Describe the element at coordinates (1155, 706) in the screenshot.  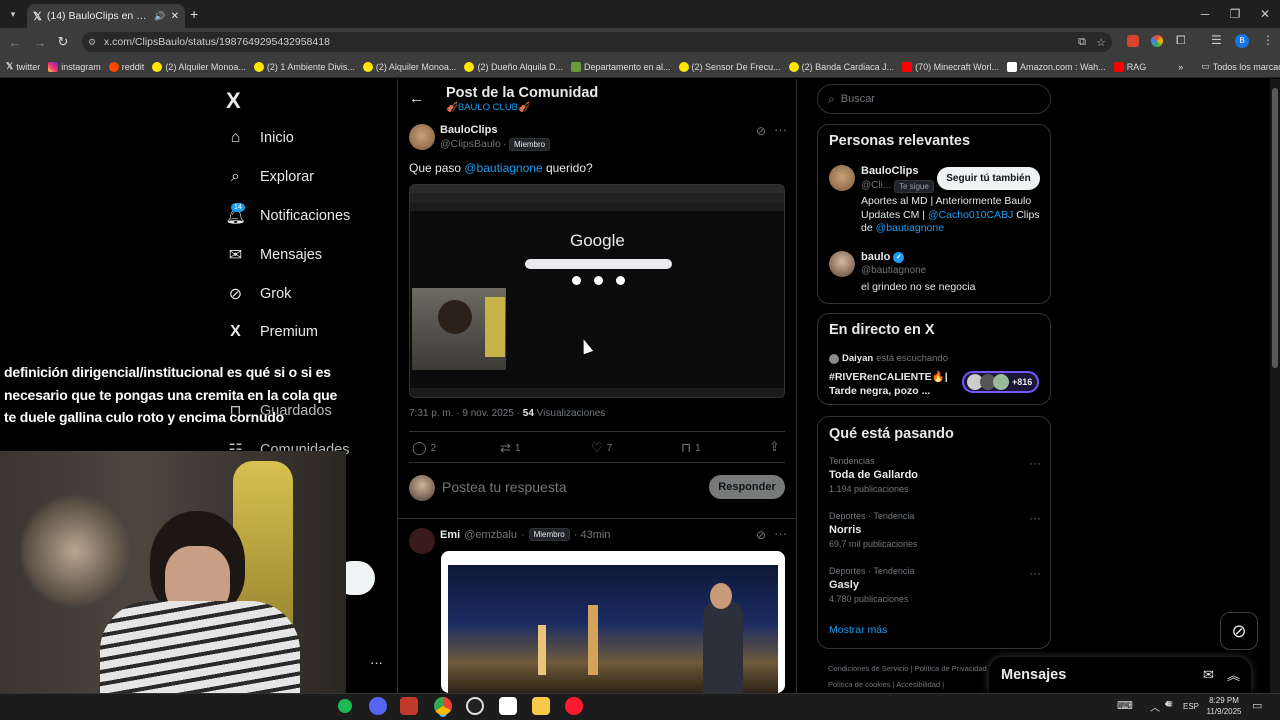
I see `tray-chevron-icon: ︿` at that location.